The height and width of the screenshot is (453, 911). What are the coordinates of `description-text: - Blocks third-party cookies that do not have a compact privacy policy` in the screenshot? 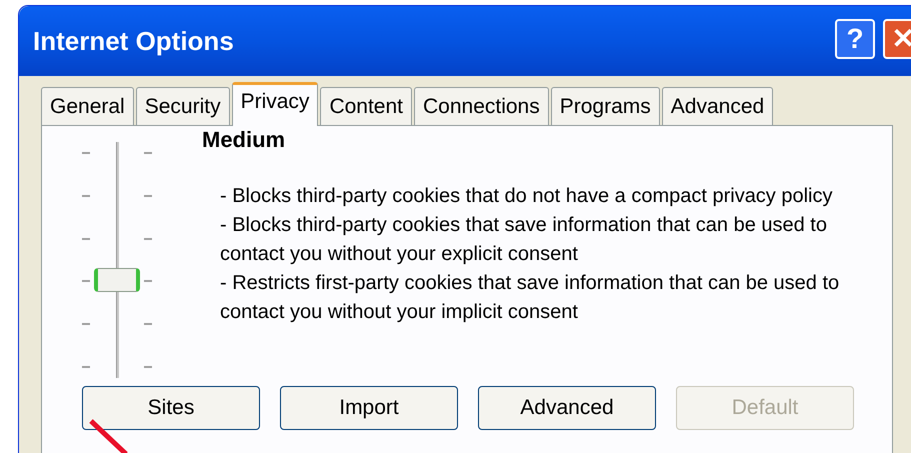 It's located at (527, 196).